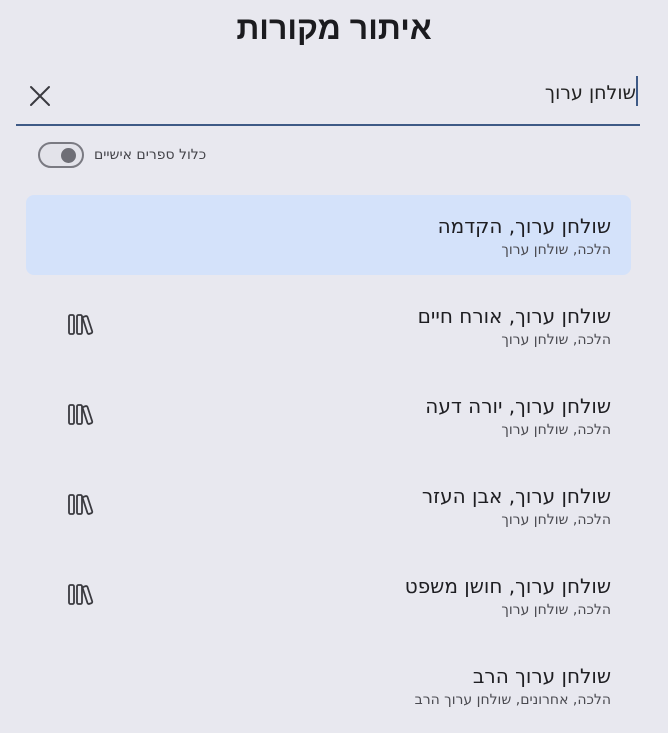 The height and width of the screenshot is (733, 668). I want to click on search-bar, so click(328, 97).